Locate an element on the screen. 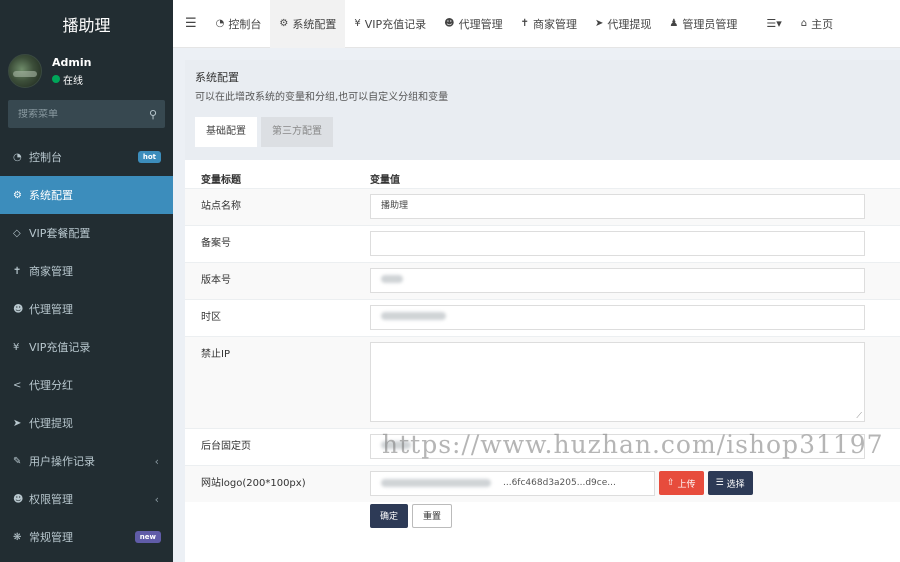 The image size is (900, 562). reset-button: 重置 is located at coordinates (432, 515).